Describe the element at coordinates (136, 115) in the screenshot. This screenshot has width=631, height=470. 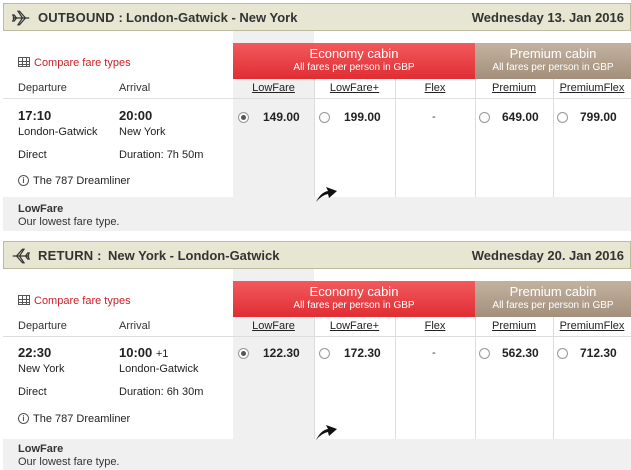
I see `arrival-time: 20:00` at that location.